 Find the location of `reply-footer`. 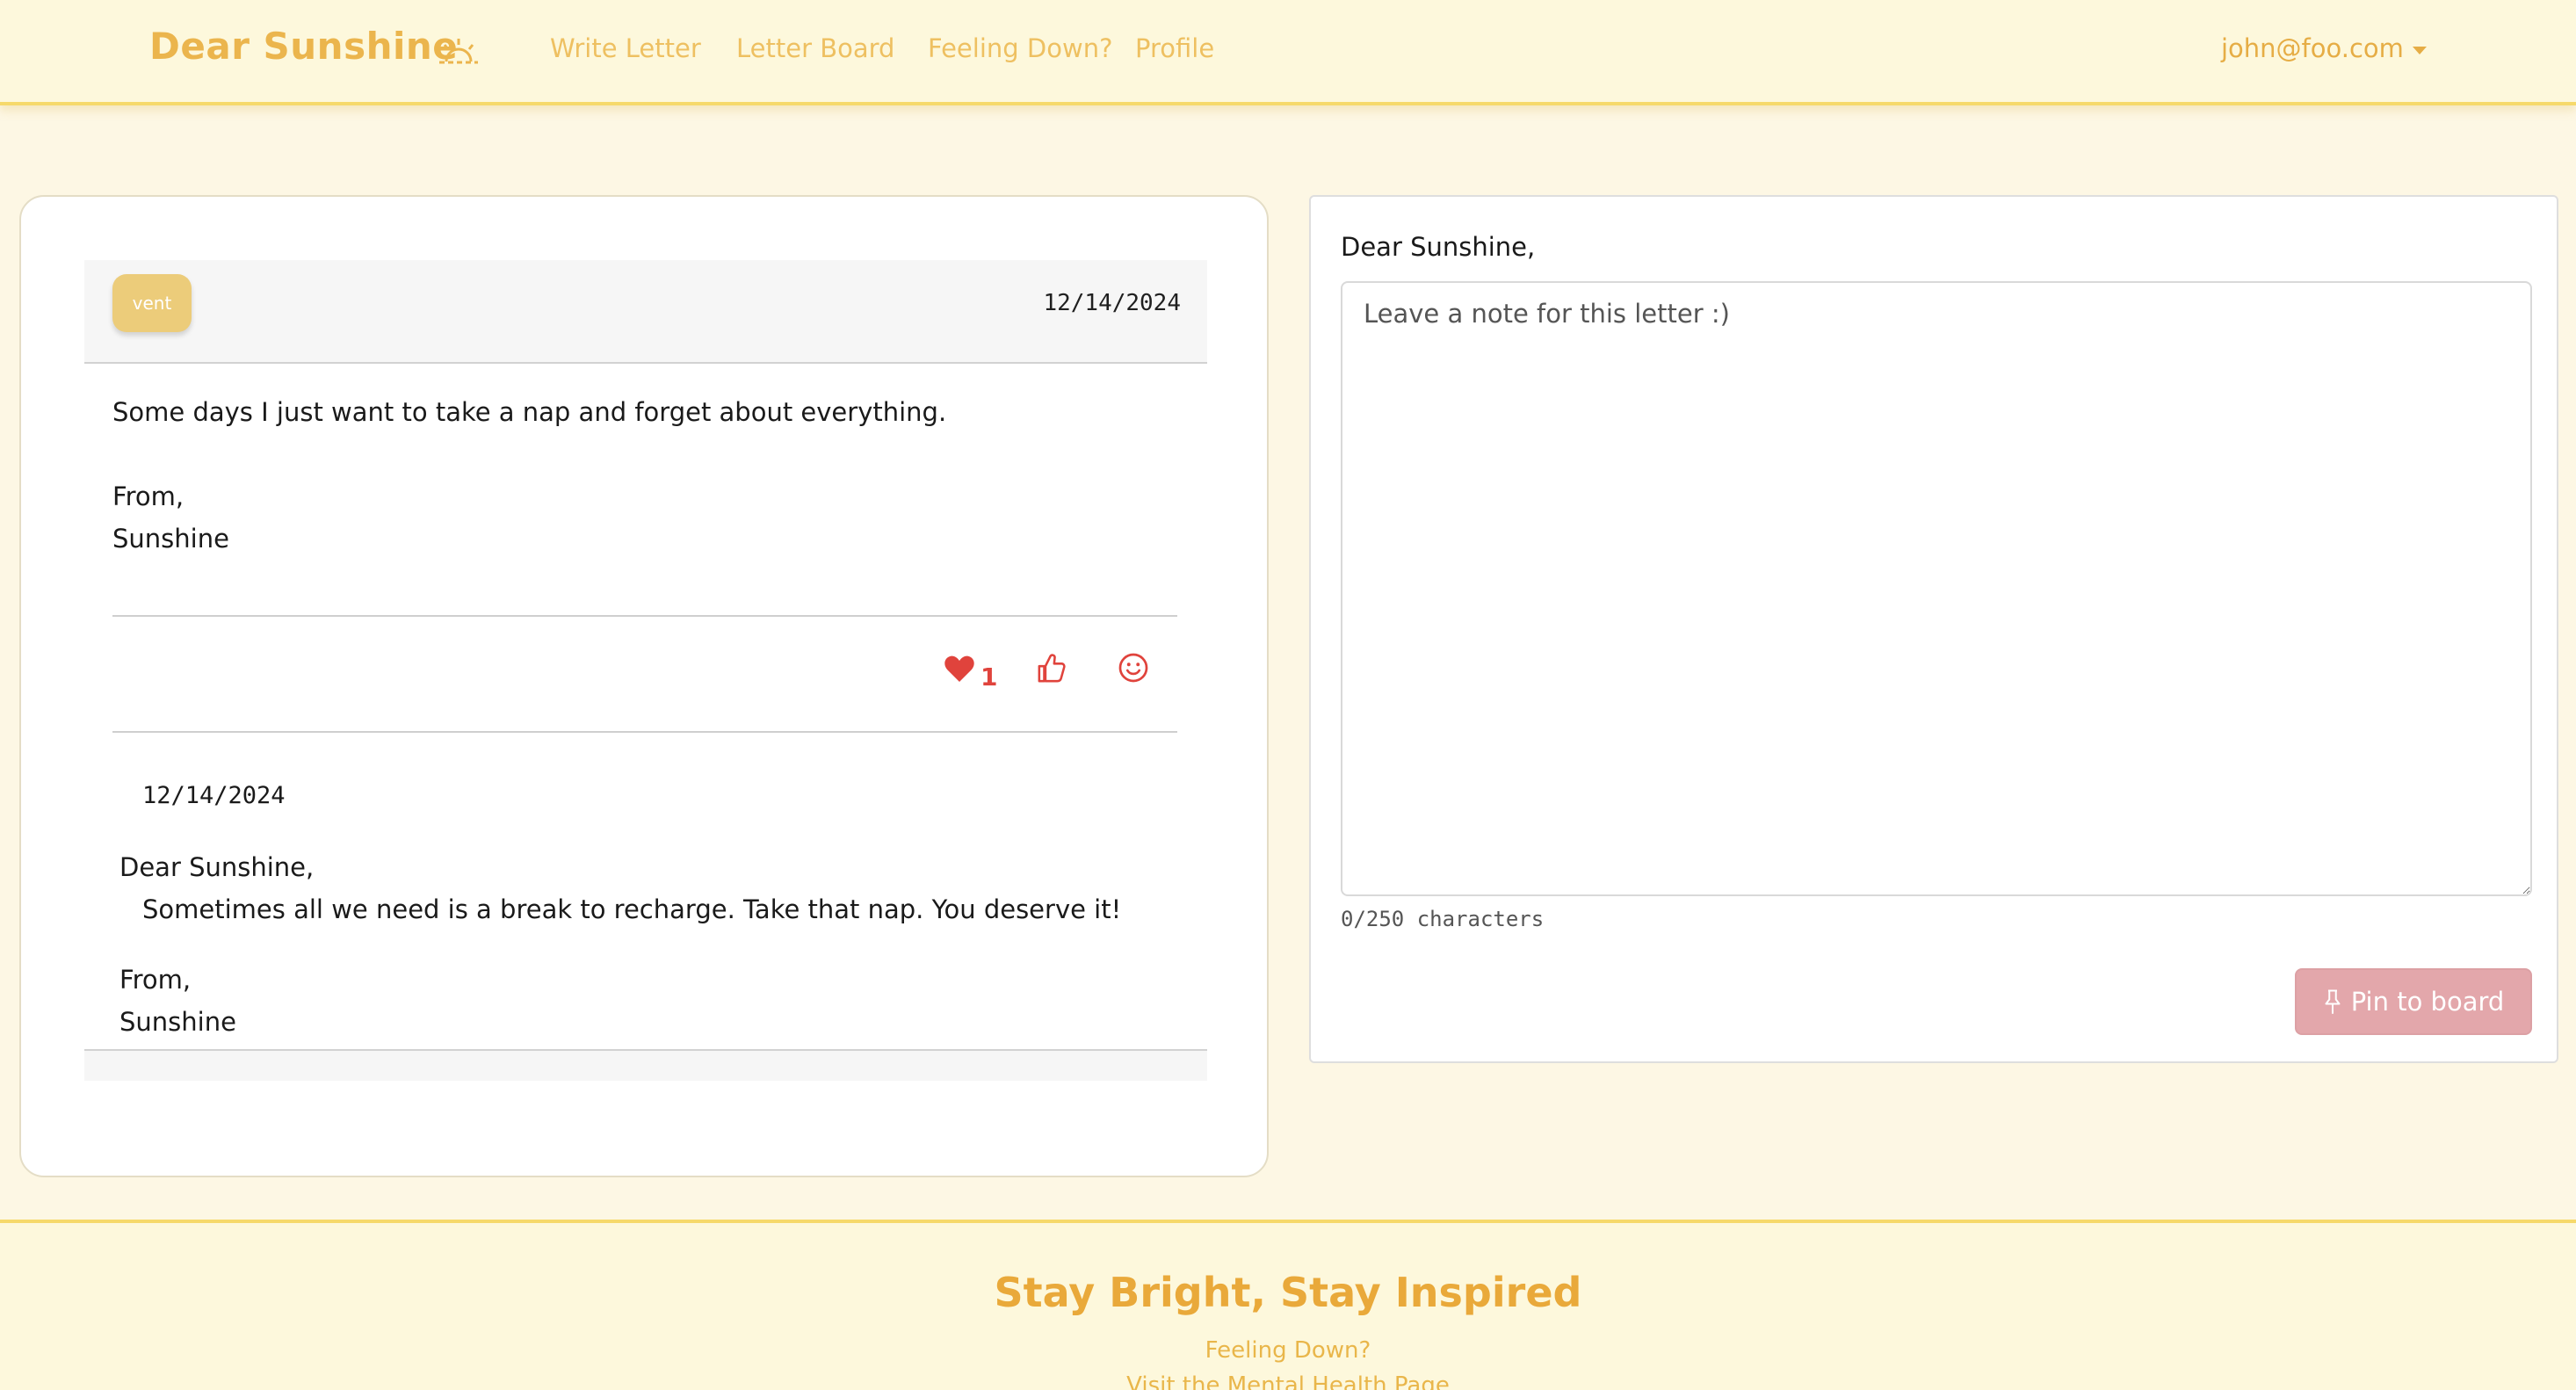

reply-footer is located at coordinates (645, 1065).